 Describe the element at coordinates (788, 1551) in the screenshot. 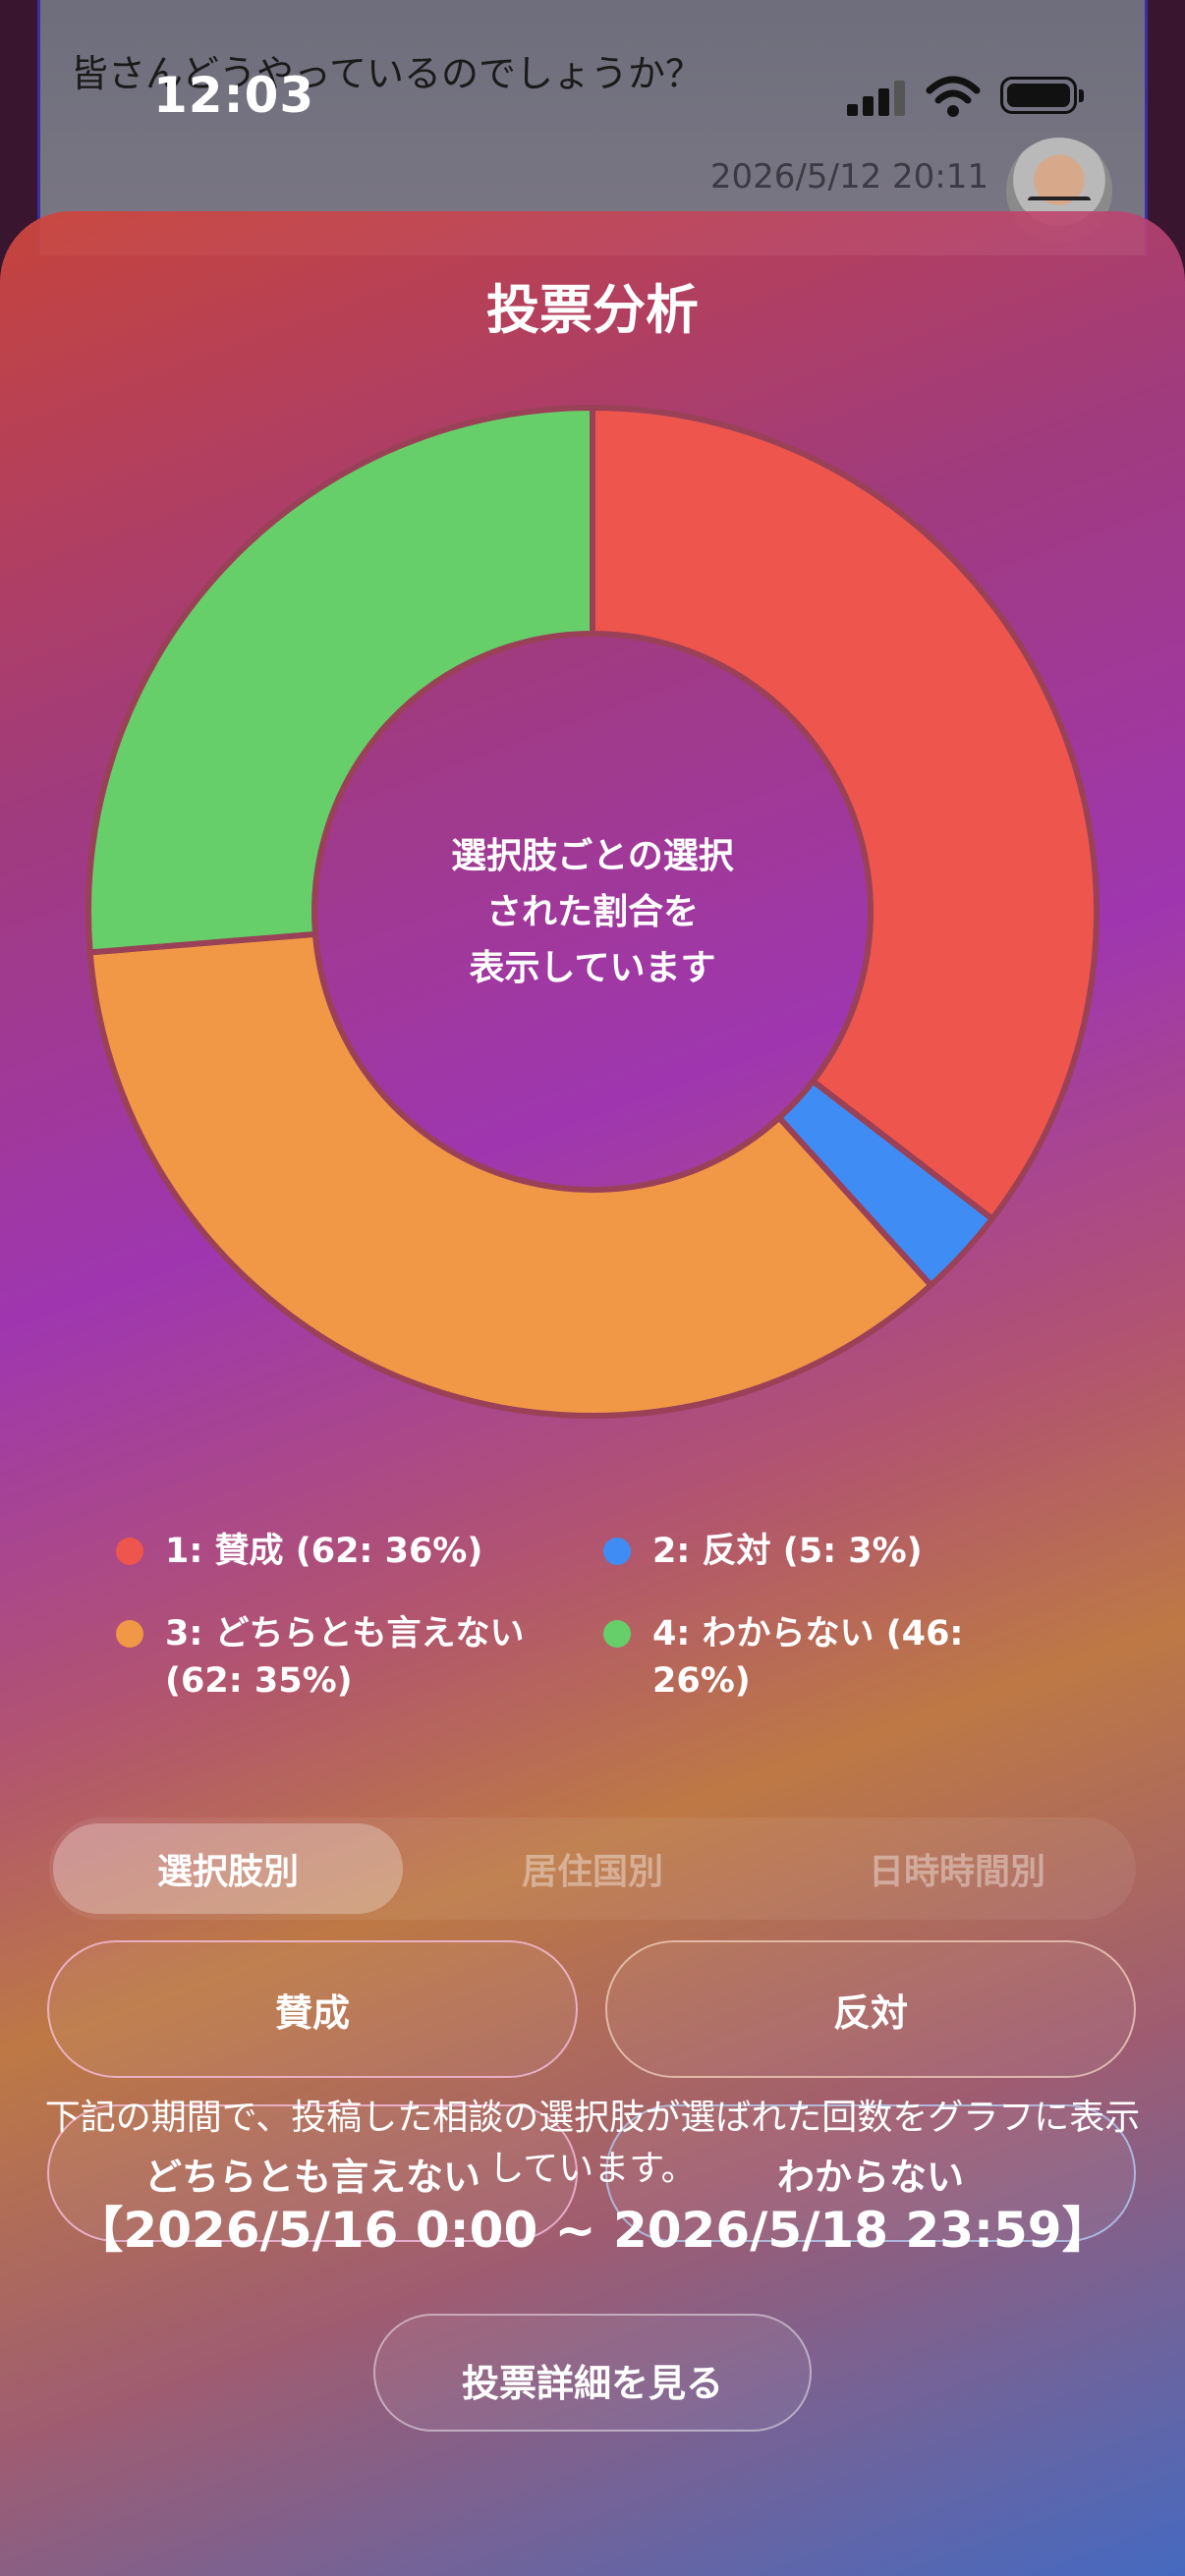

I see `legend-label-2: 2: 反対 (5: 3%)` at that location.